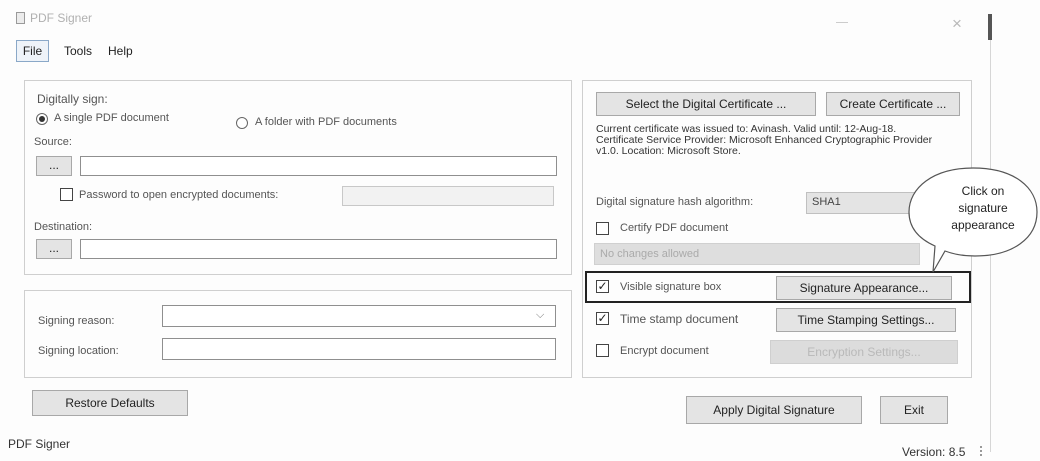  What do you see at coordinates (32, 51) in the screenshot?
I see `menu-file: File` at bounding box center [32, 51].